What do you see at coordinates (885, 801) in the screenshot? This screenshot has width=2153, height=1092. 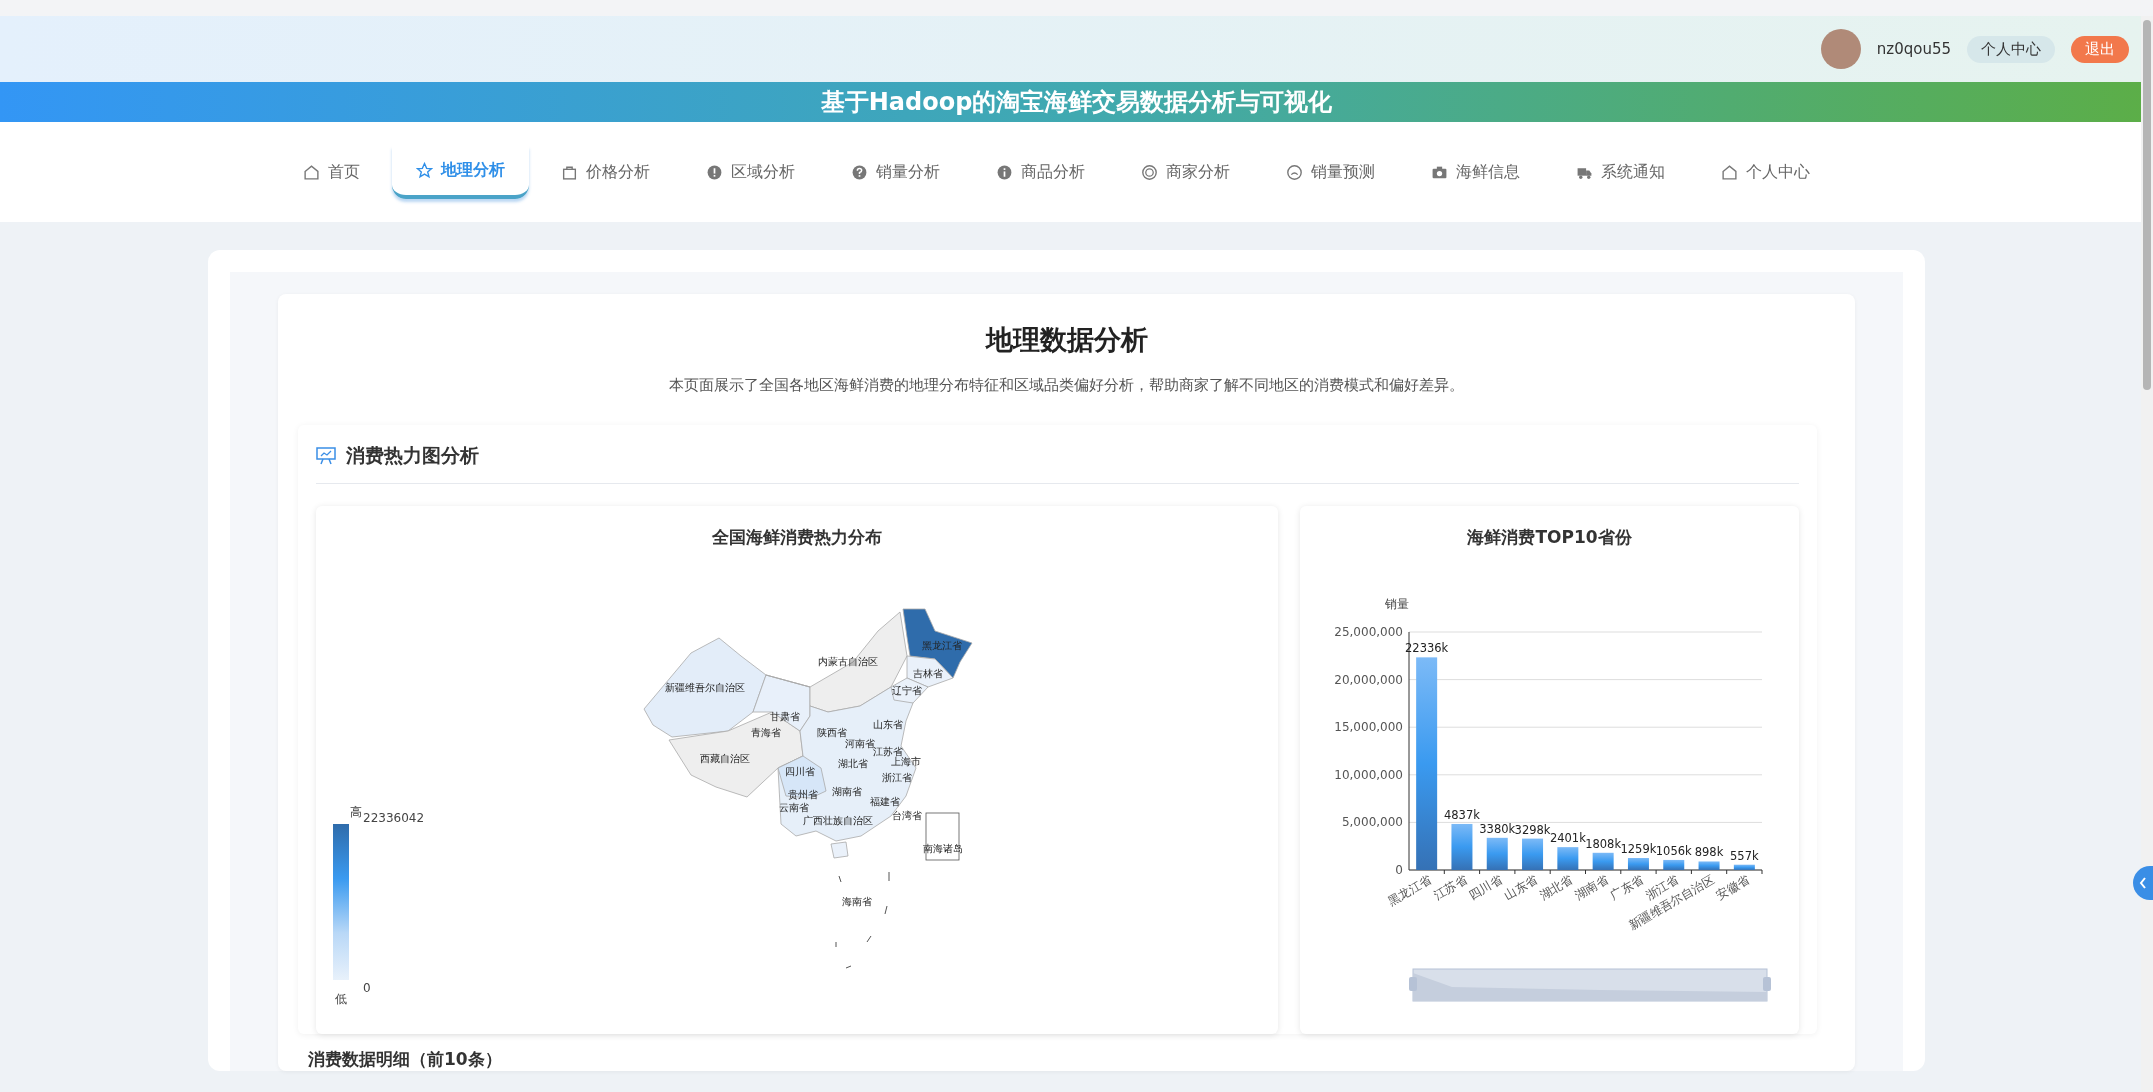 I see `province-label: 福建省` at bounding box center [885, 801].